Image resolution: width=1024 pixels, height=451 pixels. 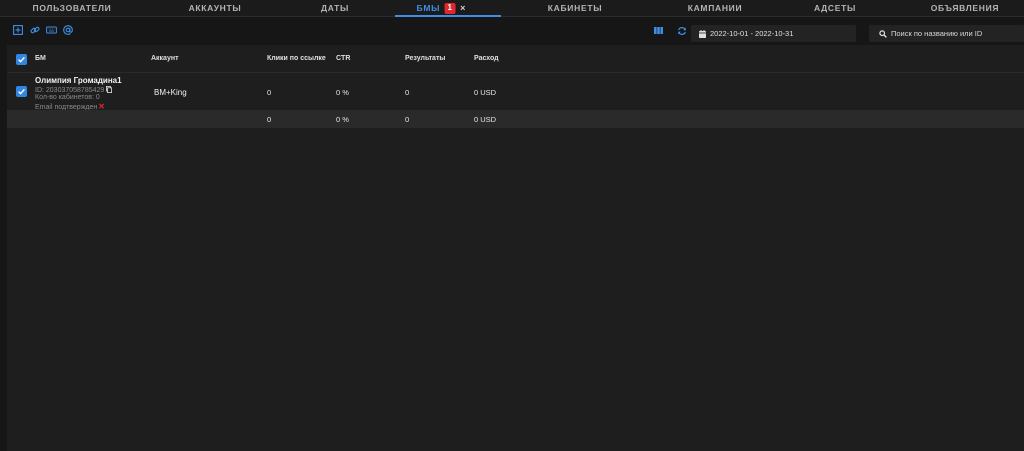 What do you see at coordinates (515, 119) in the screenshot?
I see `totals-row: 0 0 % 0 0 USD` at bounding box center [515, 119].